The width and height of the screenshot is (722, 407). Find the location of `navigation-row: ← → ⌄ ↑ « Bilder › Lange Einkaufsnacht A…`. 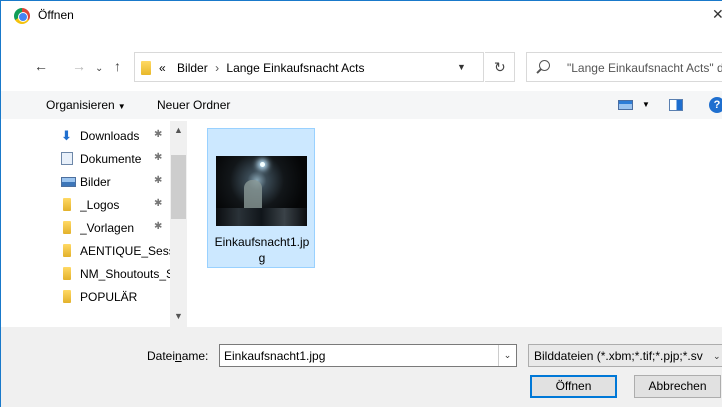

navigation-row: ← → ⌄ ↑ « Bilder › Lange Einkaufsnacht A… is located at coordinates (361, 67).